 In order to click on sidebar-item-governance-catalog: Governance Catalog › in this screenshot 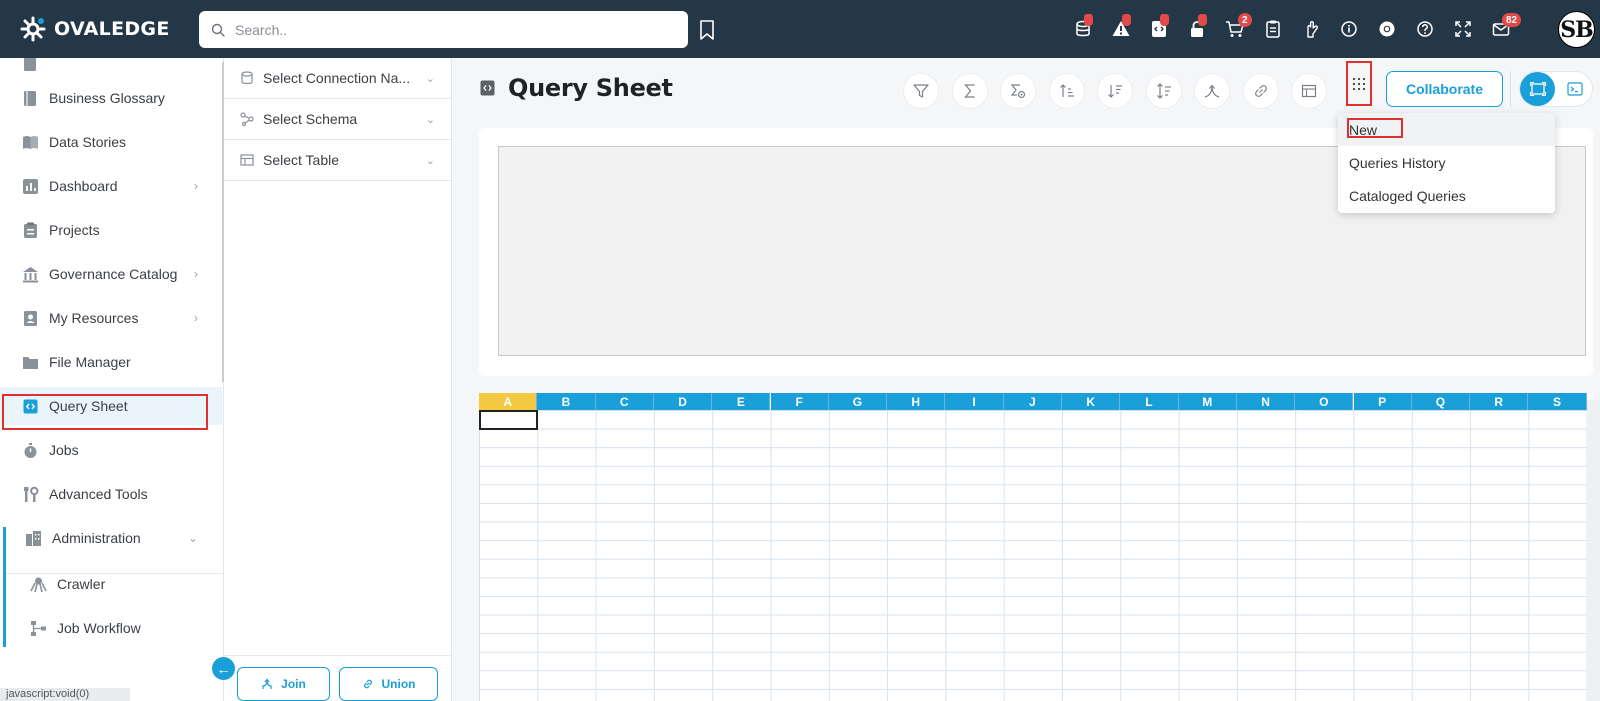, I will do `click(111, 274)`.